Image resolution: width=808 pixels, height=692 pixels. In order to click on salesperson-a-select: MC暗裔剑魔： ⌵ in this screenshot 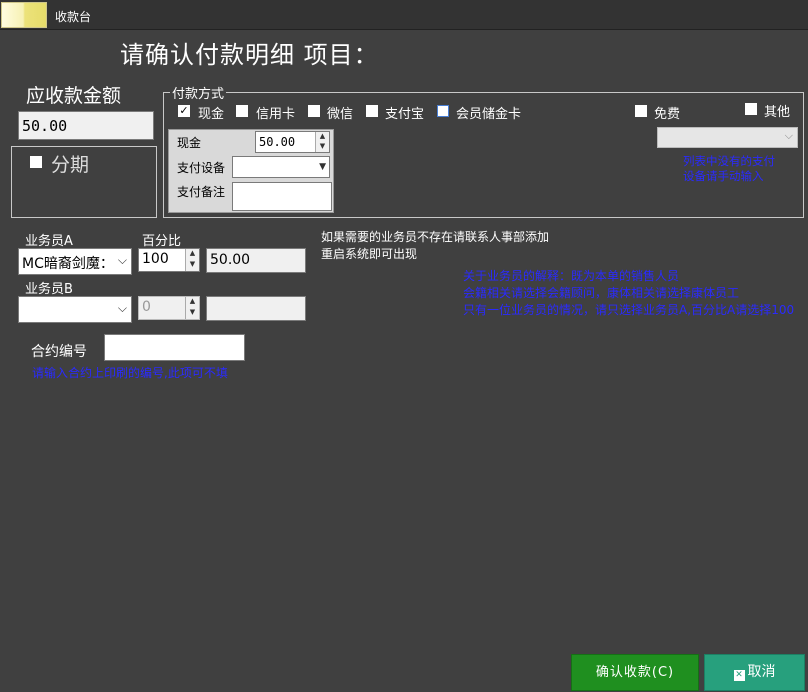, I will do `click(75, 261)`.